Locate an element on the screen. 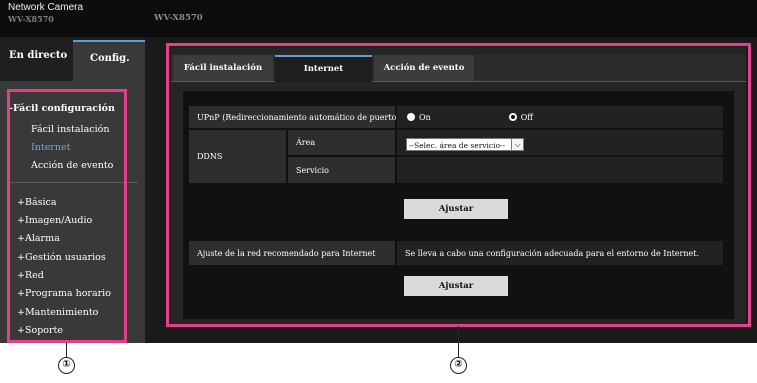 The height and width of the screenshot is (383, 757). brand-name: Network Camera is located at coordinates (46, 7).